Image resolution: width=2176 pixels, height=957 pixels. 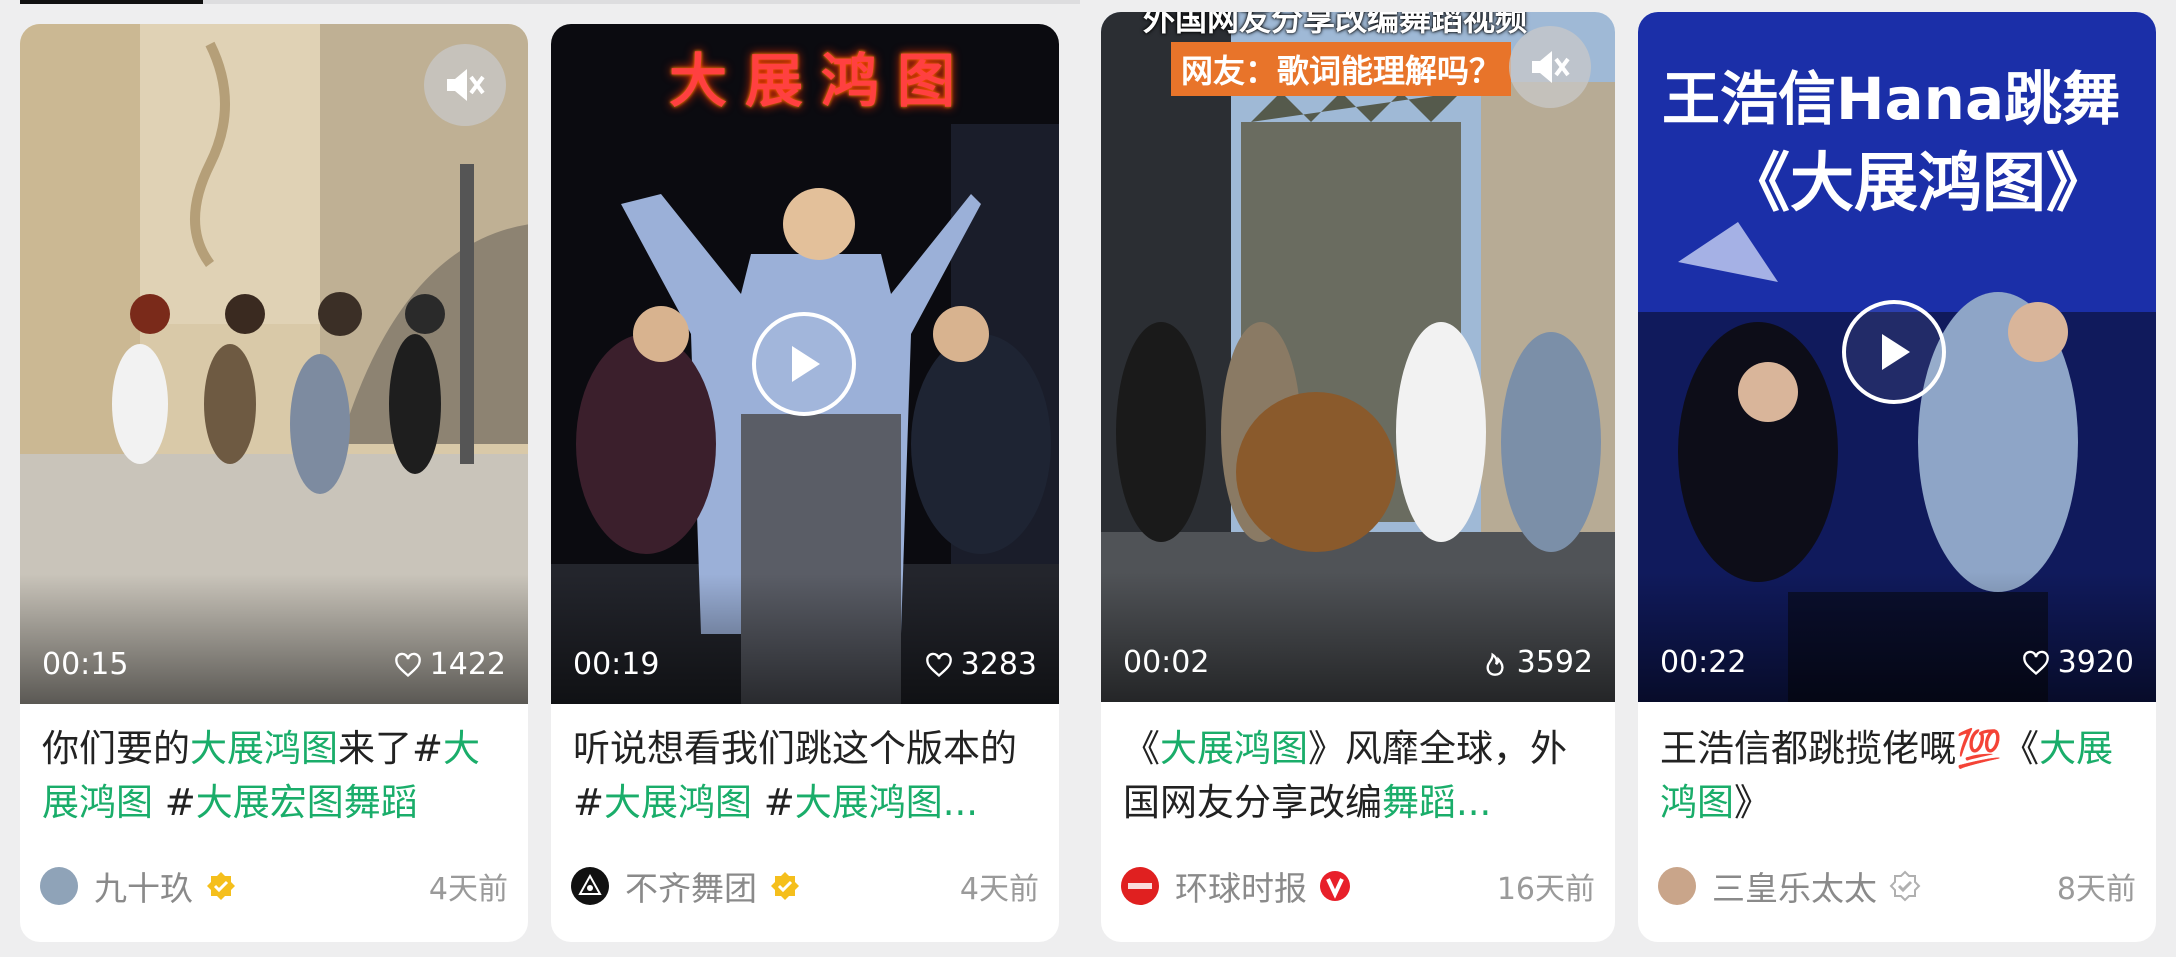 What do you see at coordinates (1703, 662) in the screenshot?
I see `video-duration: 00:22` at bounding box center [1703, 662].